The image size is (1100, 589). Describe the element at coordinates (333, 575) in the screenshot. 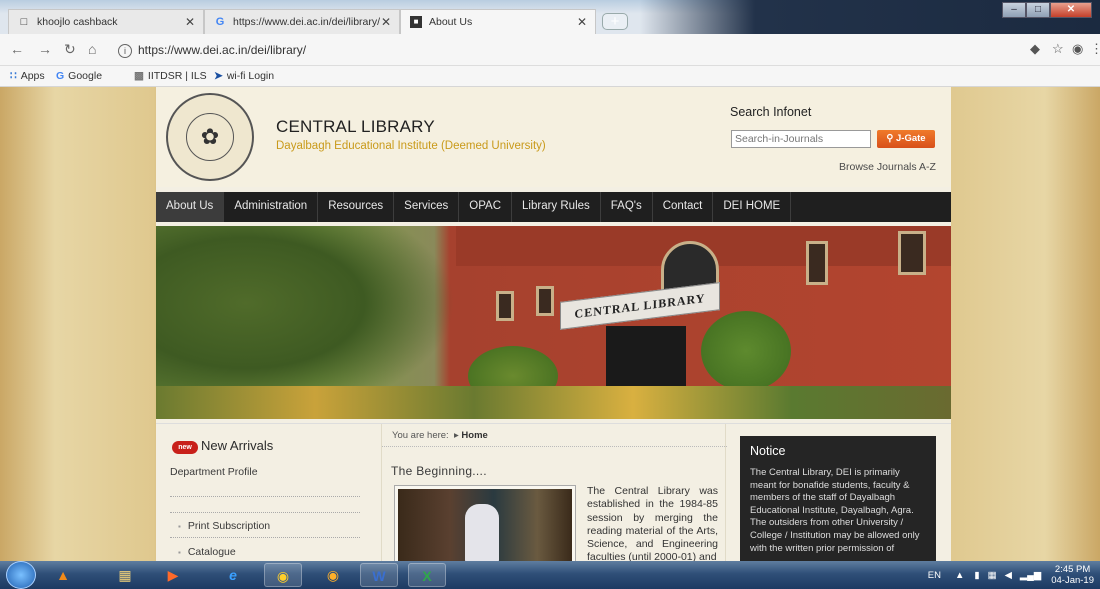

I see `uc-browser-icon: ◉` at that location.